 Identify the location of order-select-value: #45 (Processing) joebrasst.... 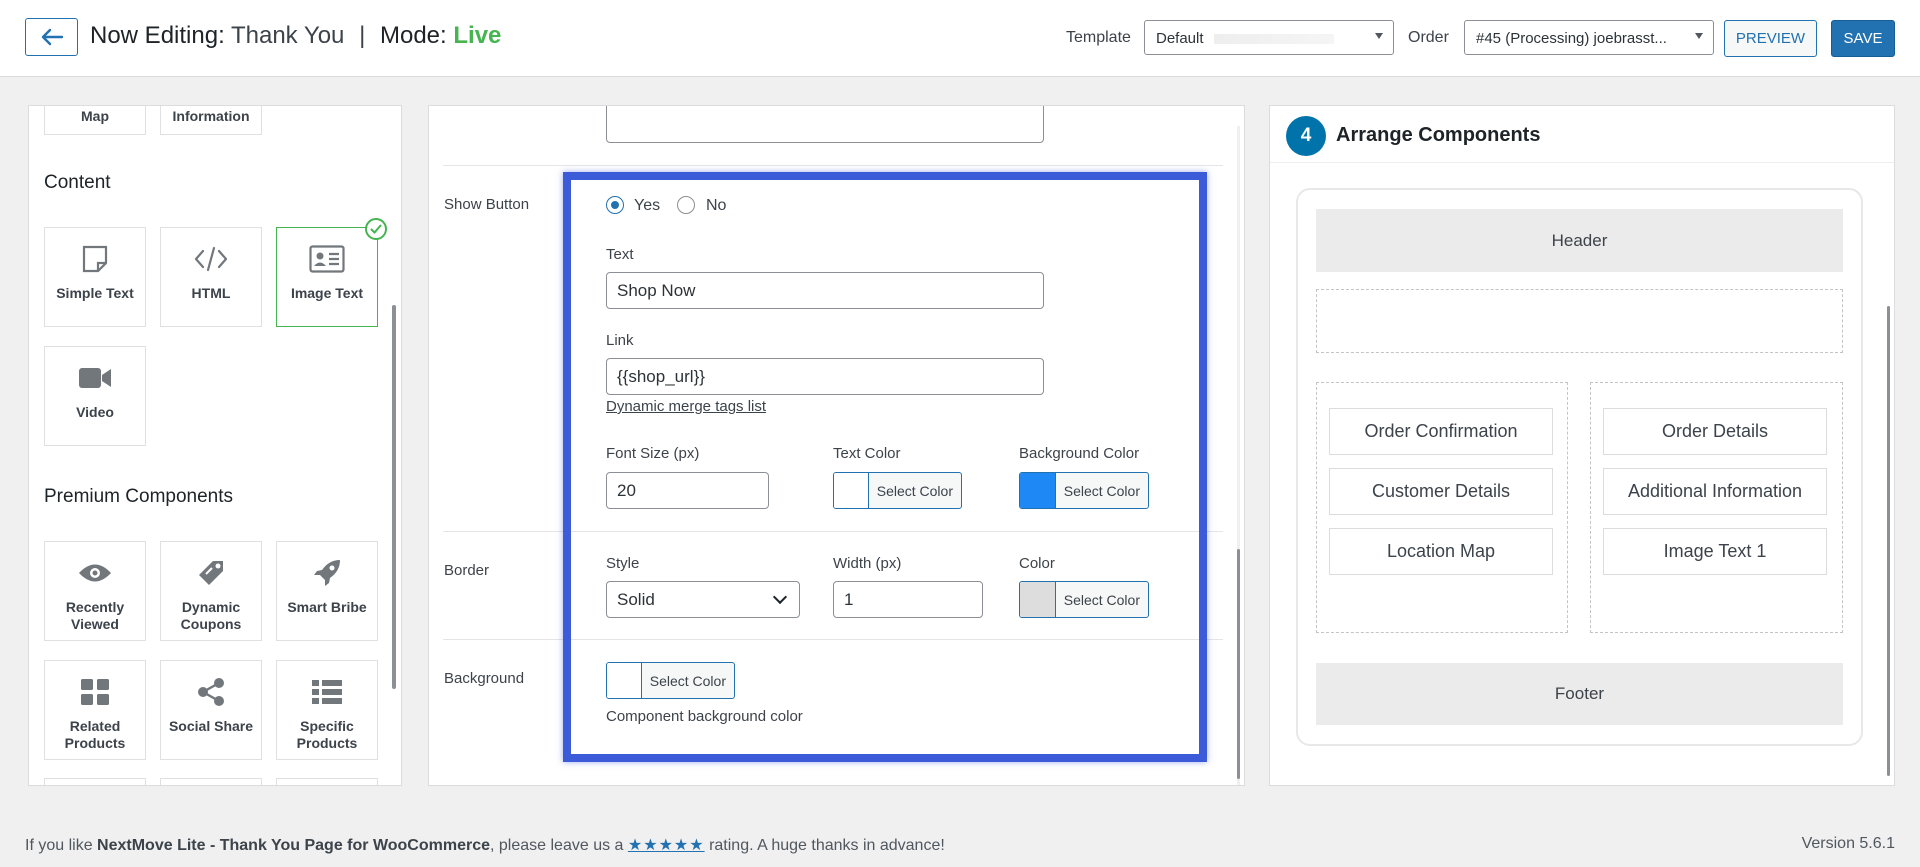
(1571, 38).